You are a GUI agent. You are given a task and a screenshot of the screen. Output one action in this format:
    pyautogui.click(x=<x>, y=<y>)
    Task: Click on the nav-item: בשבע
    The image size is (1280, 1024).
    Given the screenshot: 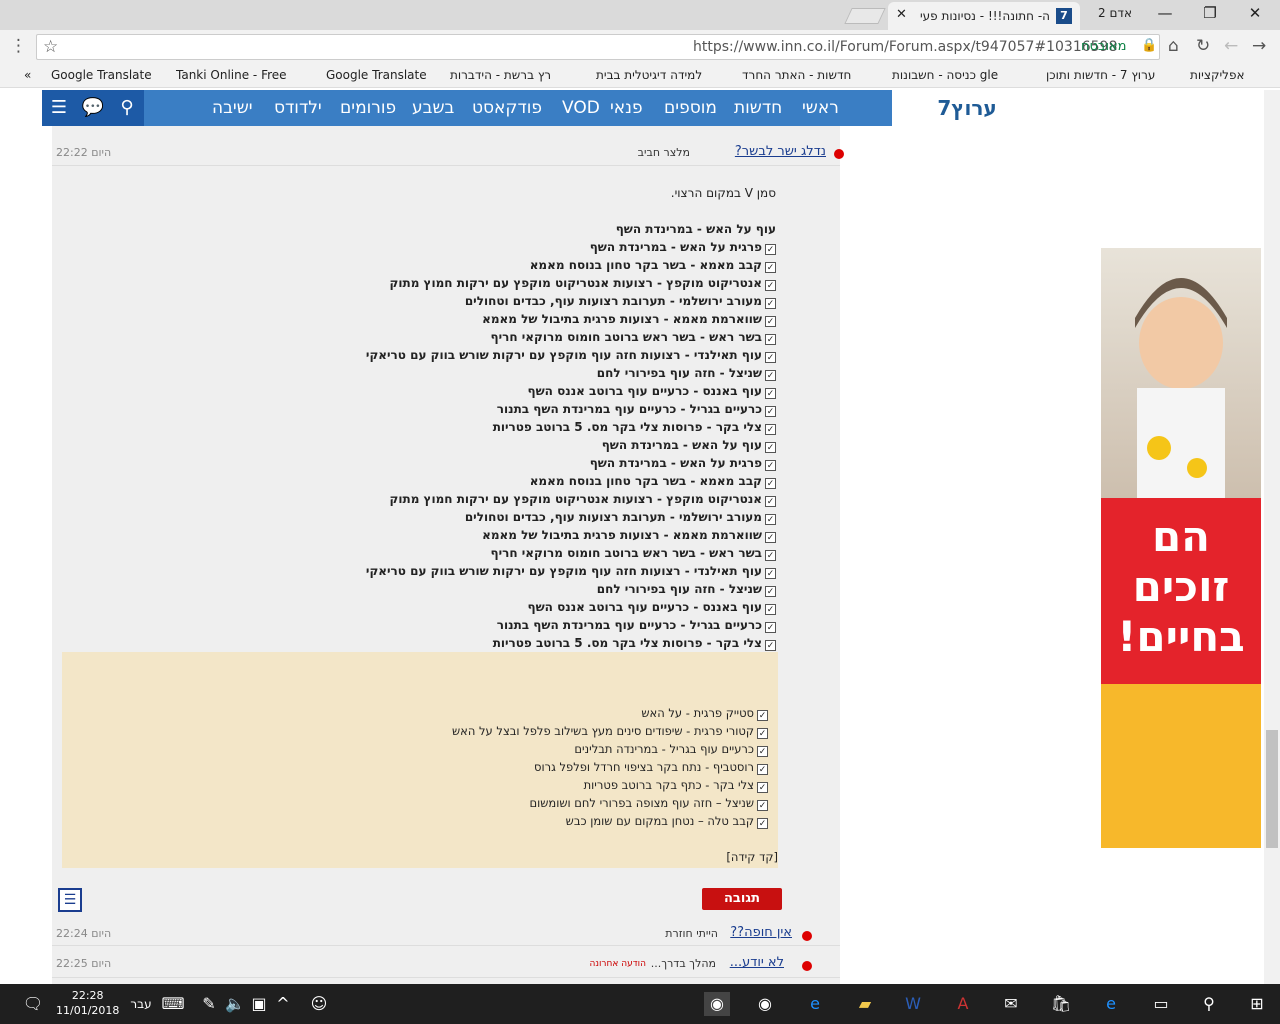 What is the action you would take?
    pyautogui.click(x=433, y=108)
    